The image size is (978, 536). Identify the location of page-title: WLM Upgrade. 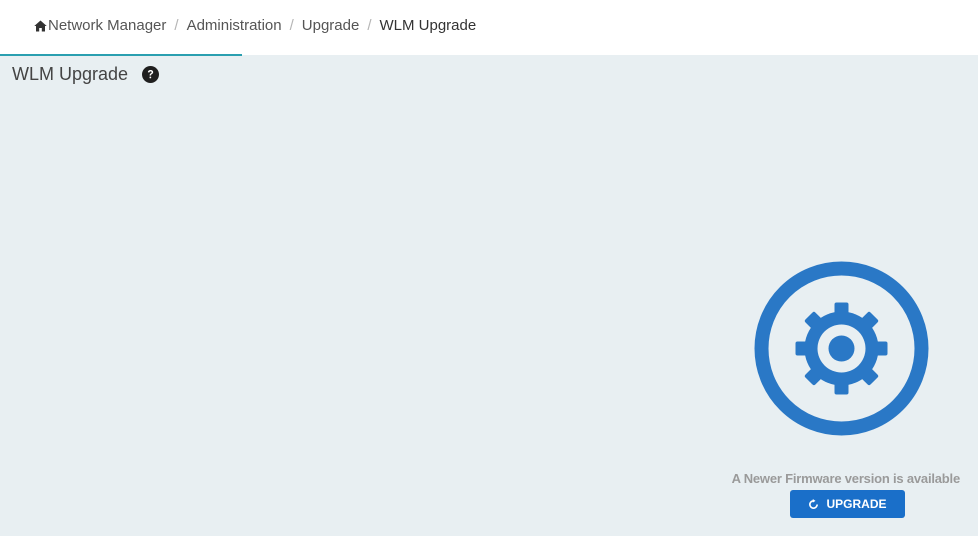
(70, 74).